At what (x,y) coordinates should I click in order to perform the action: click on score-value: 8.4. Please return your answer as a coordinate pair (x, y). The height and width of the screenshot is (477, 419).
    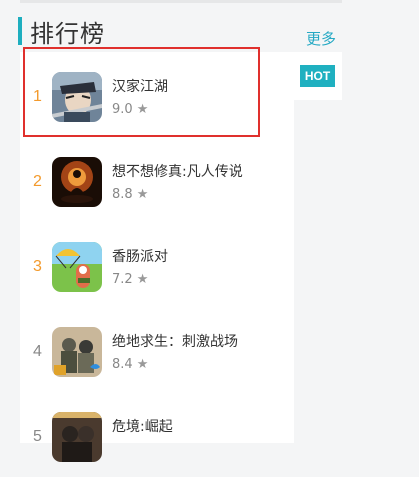
    Looking at the image, I should click on (122, 364).